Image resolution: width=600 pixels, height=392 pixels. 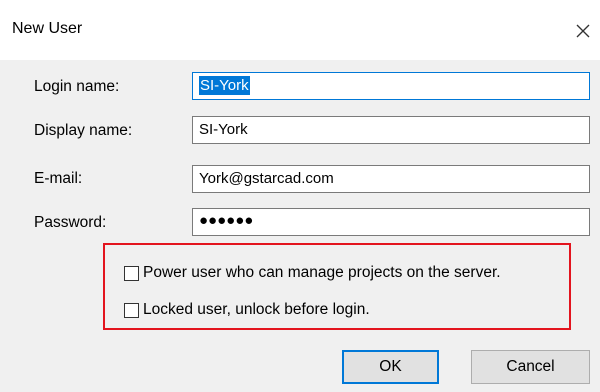 I want to click on dialog-title: New User, so click(x=47, y=28).